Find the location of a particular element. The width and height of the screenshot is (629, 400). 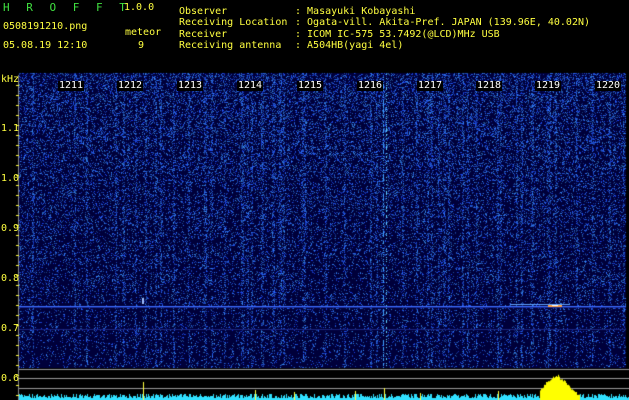

minute-label: 1212 is located at coordinates (130, 85).